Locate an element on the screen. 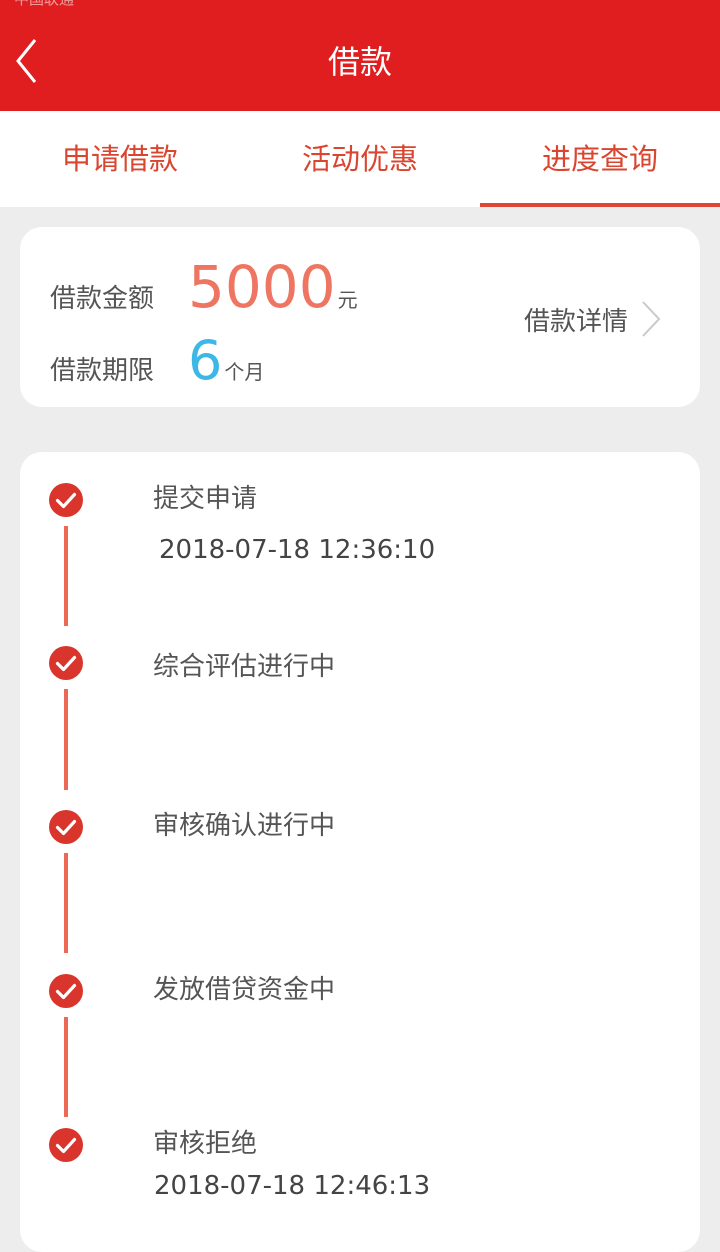 The image size is (720, 1252). loan-term-row: 借款期限 6 个月 is located at coordinates (157, 361).